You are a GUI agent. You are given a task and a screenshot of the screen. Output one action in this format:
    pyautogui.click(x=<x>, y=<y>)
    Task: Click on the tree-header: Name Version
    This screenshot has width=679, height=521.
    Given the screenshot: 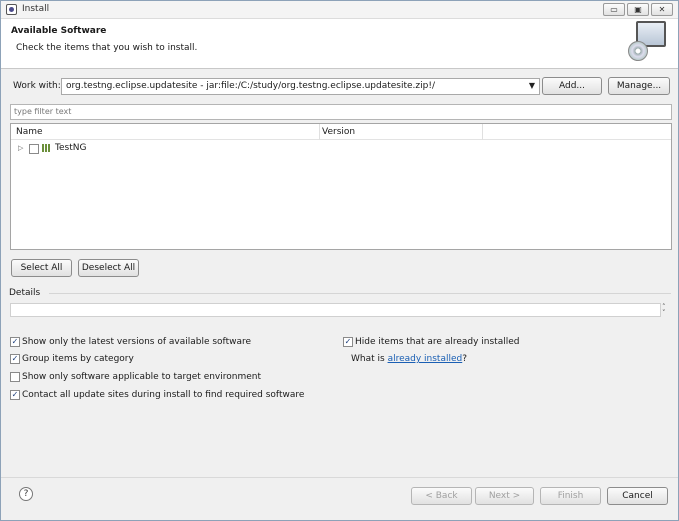 What is the action you would take?
    pyautogui.click(x=341, y=132)
    